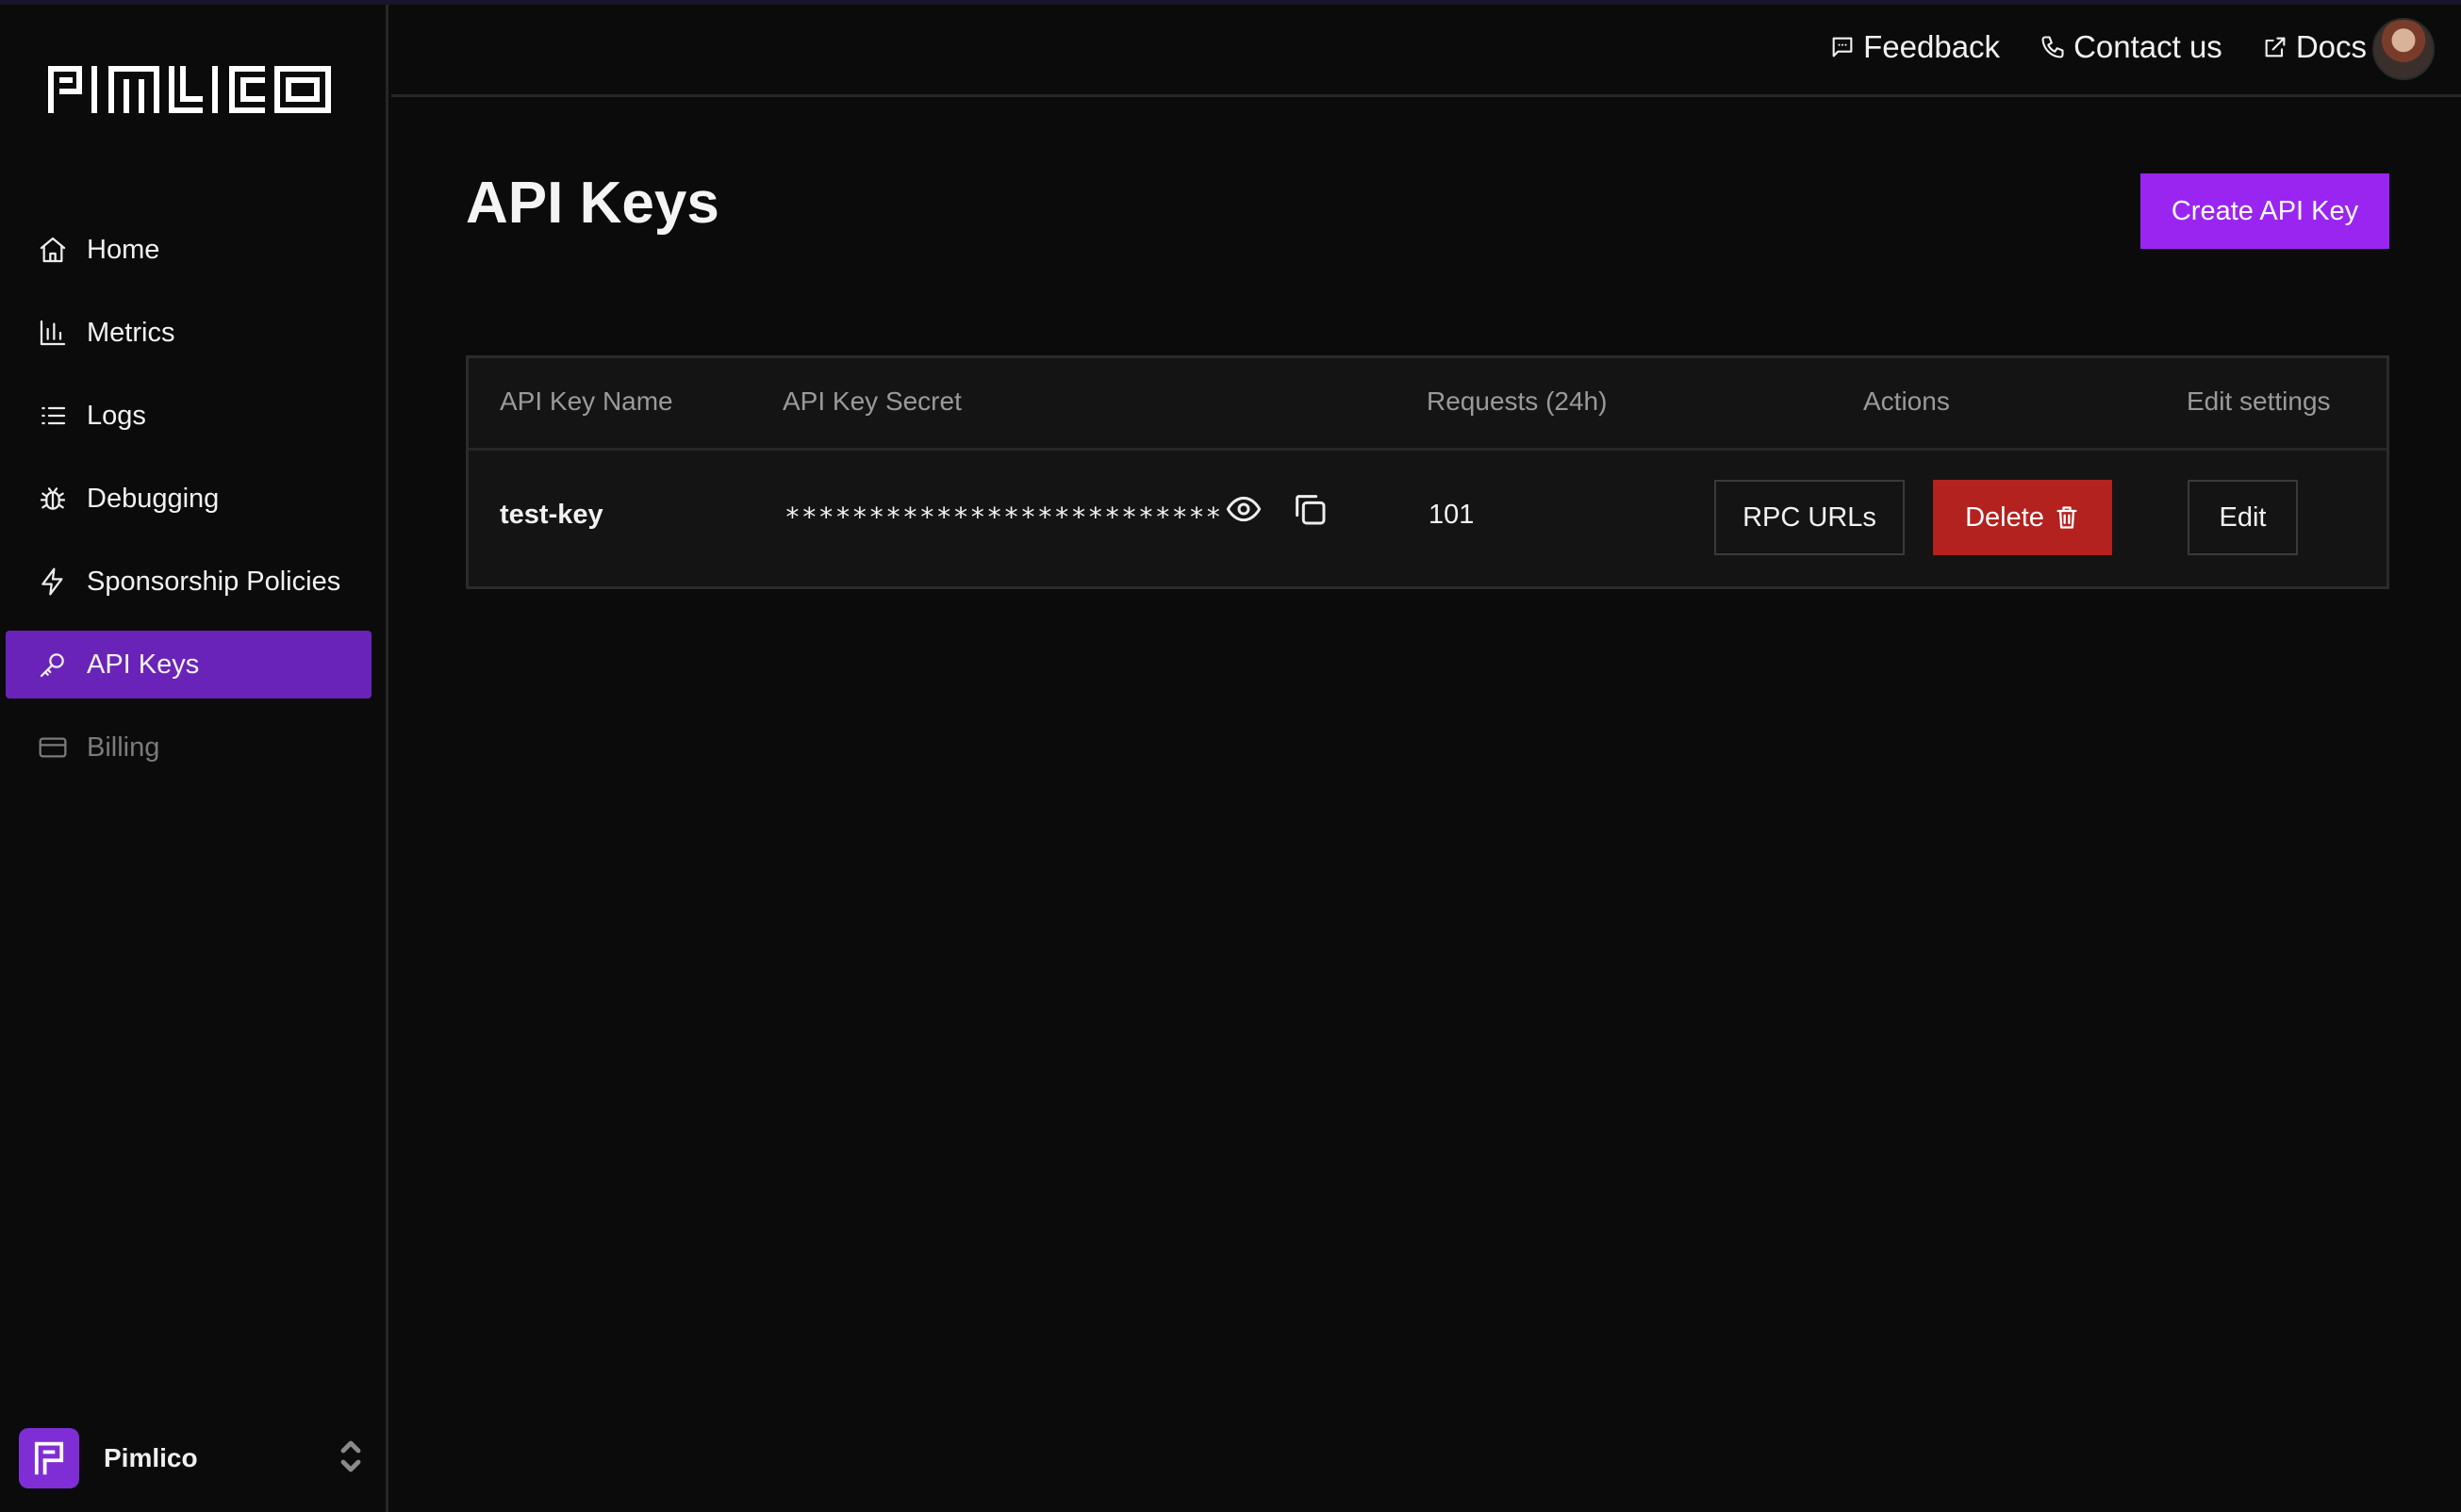 The image size is (2461, 1512). I want to click on sidebar-item-metrics: Metrics, so click(189, 333).